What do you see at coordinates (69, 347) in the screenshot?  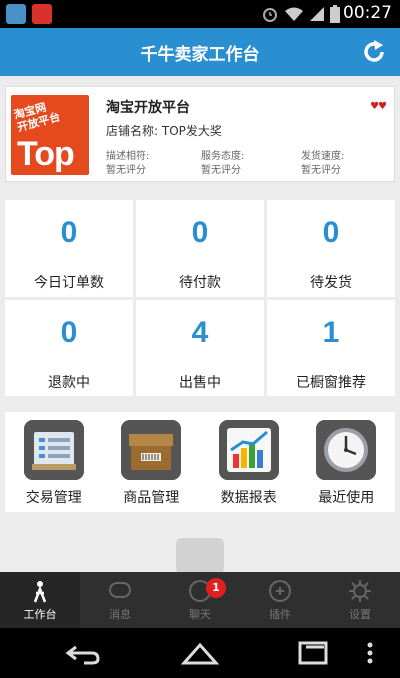 I see `stat-refunding: 0 退款中` at bounding box center [69, 347].